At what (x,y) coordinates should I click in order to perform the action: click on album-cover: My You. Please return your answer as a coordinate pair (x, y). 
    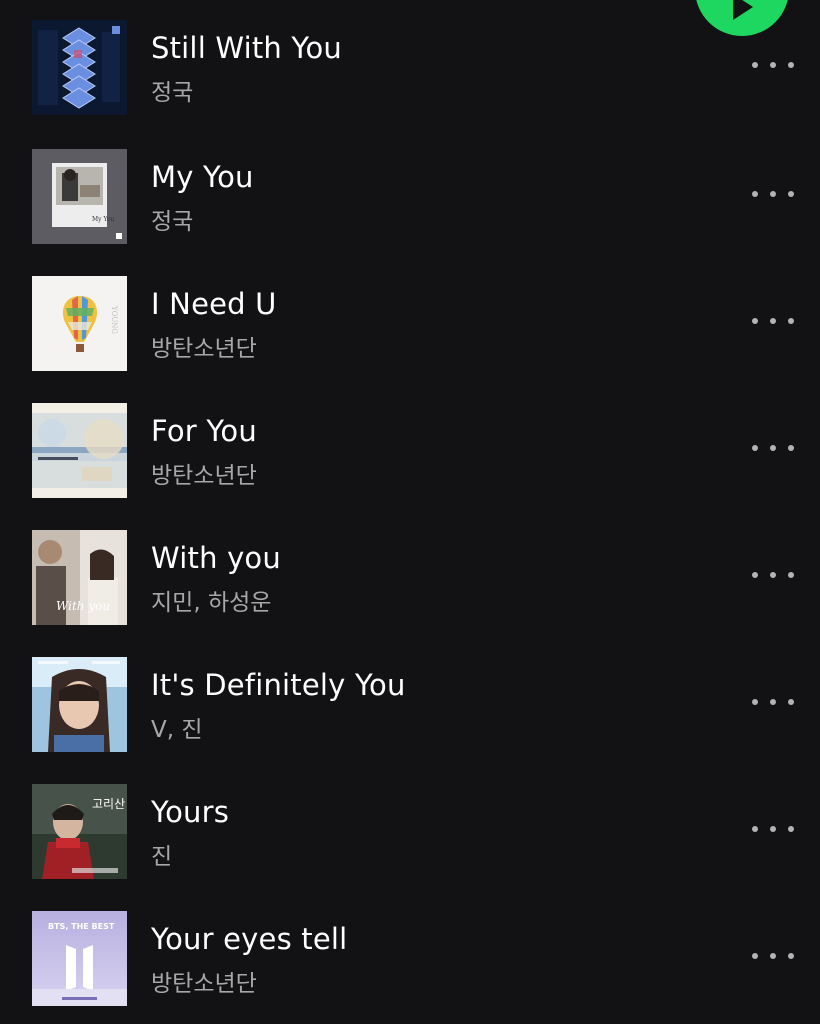
    Looking at the image, I should click on (79, 196).